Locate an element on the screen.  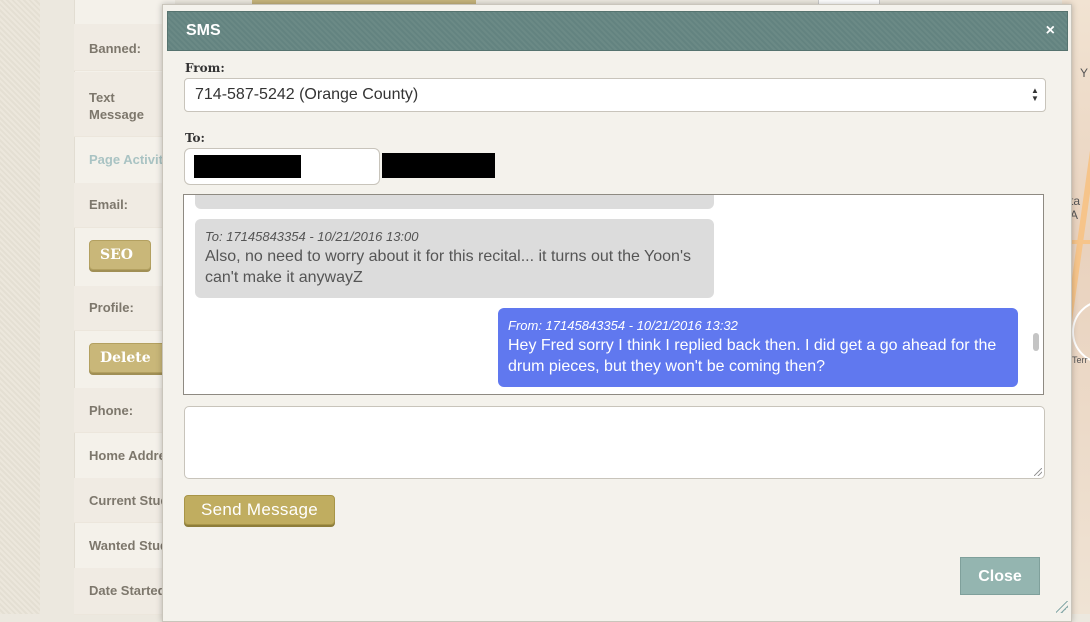
from-label: From: is located at coordinates (205, 68).